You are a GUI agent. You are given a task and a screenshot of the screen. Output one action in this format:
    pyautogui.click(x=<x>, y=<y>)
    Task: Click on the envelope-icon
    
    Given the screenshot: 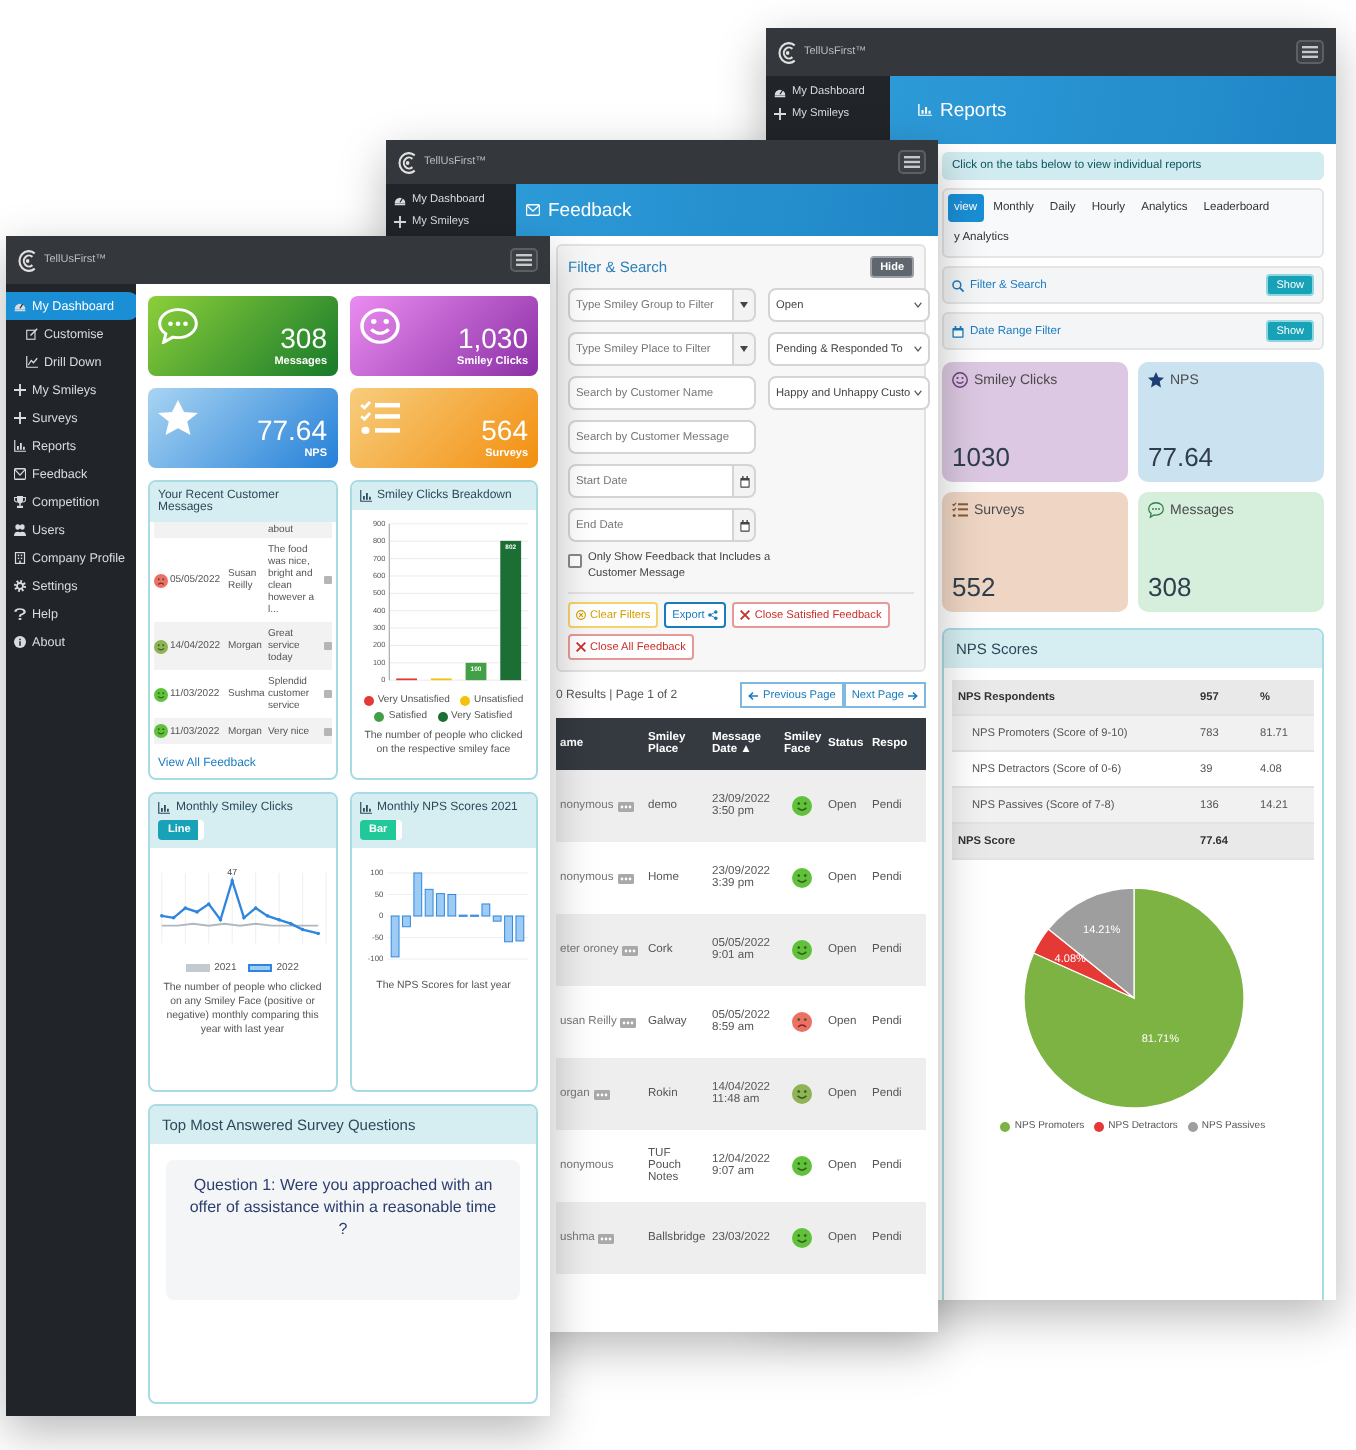 What is the action you would take?
    pyautogui.click(x=533, y=210)
    